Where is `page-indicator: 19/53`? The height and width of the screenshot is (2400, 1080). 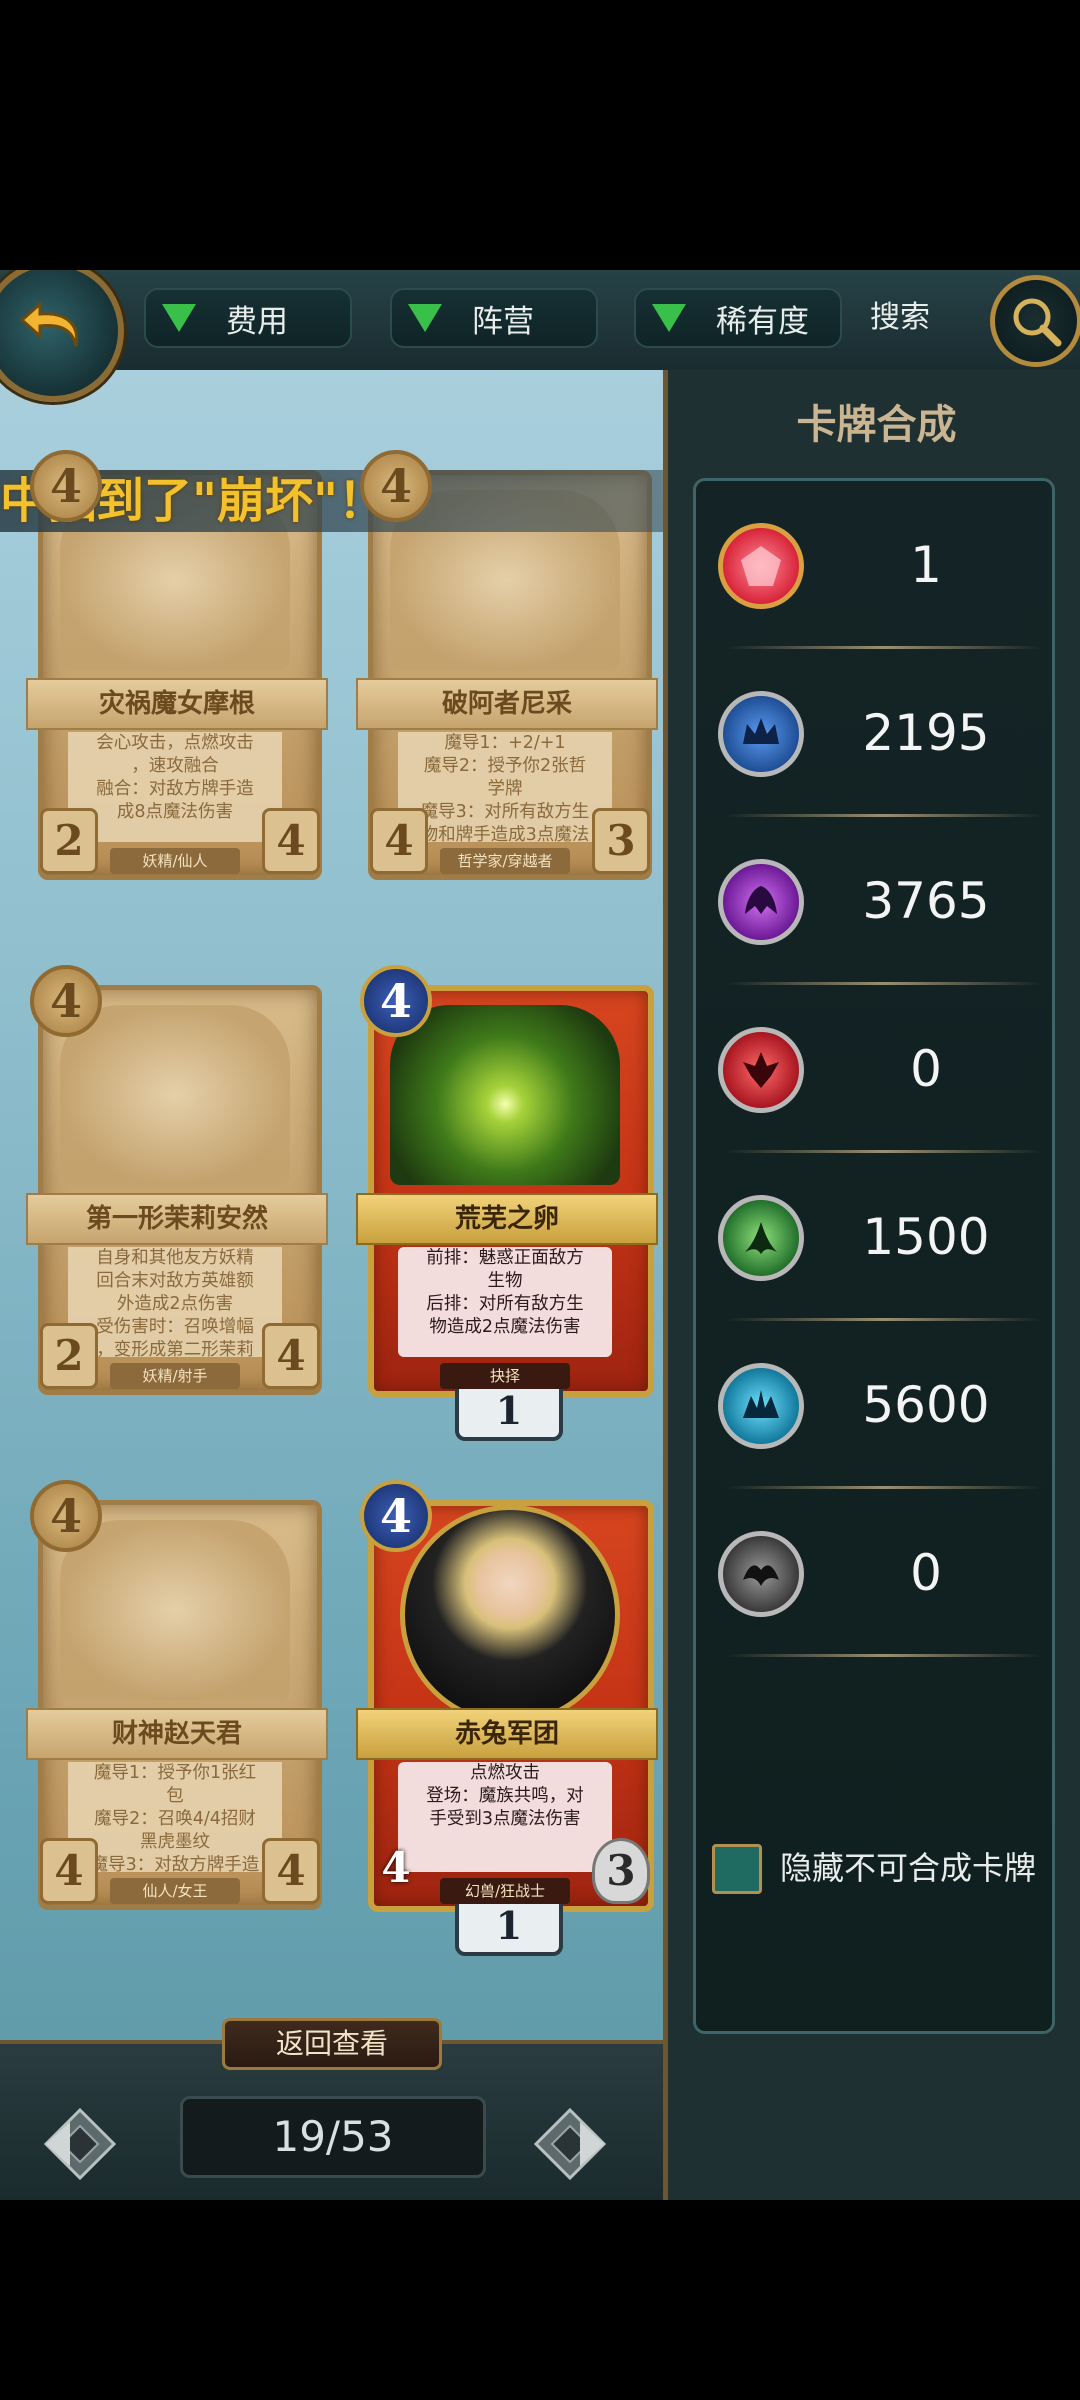 page-indicator: 19/53 is located at coordinates (333, 2137).